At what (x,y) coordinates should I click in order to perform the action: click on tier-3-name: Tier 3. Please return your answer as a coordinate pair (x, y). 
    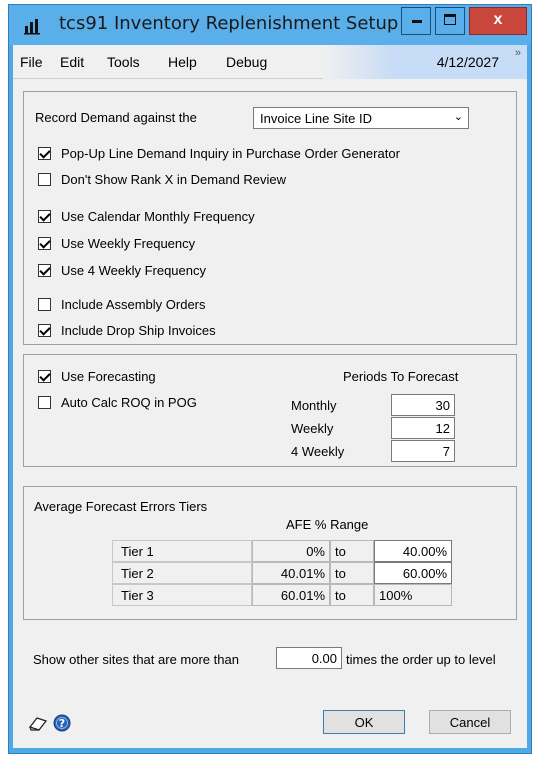
    Looking at the image, I should click on (182, 595).